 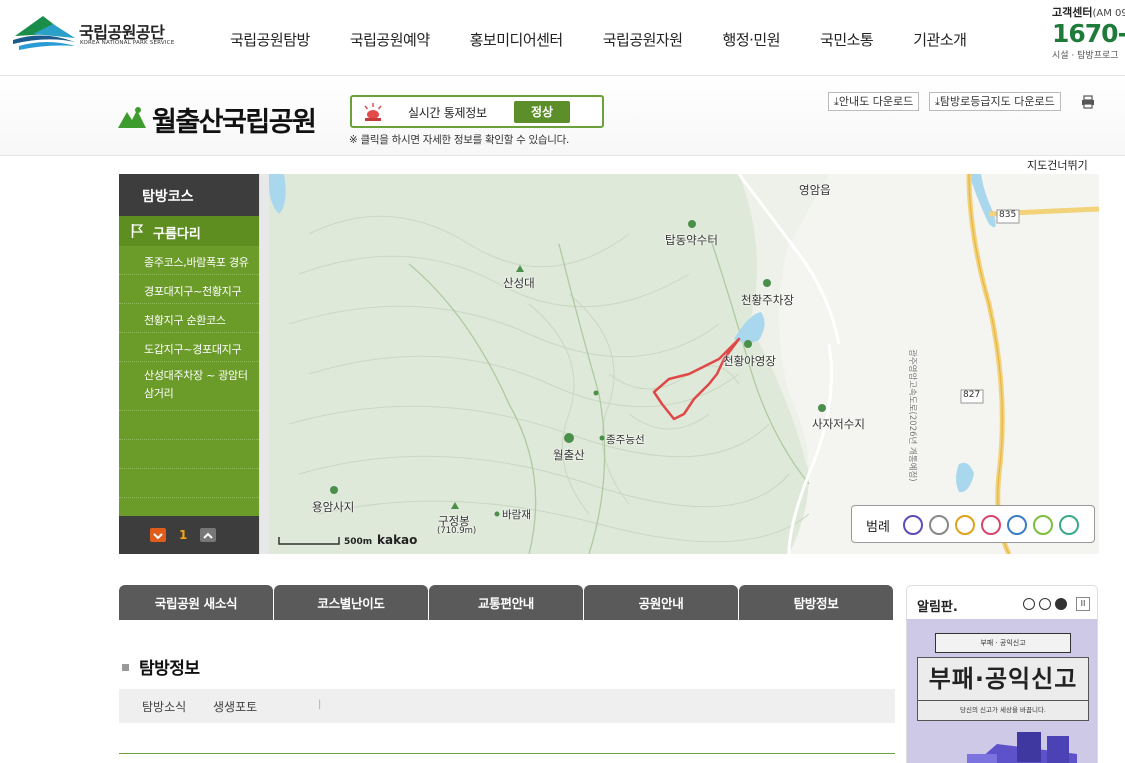 I want to click on control-label: 실시간 통제정보, so click(x=447, y=113).